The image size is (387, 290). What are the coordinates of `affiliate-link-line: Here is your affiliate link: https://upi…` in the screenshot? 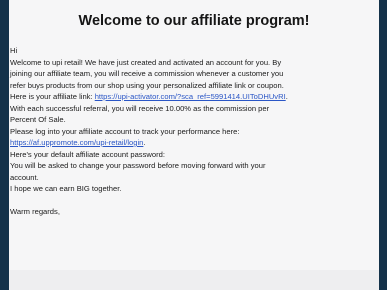 It's located at (188, 97).